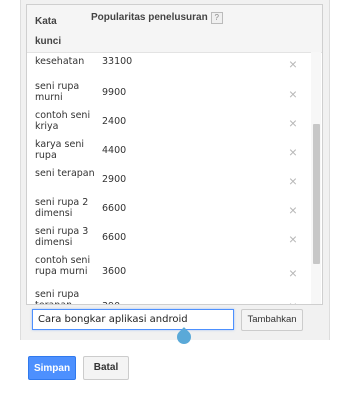  Describe the element at coordinates (59, 150) in the screenshot. I see `row-keyword: karya seni rupa` at that location.